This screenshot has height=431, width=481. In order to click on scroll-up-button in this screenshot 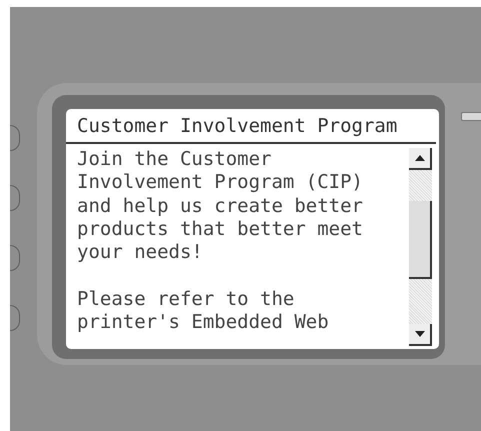, I will do `click(420, 159)`.